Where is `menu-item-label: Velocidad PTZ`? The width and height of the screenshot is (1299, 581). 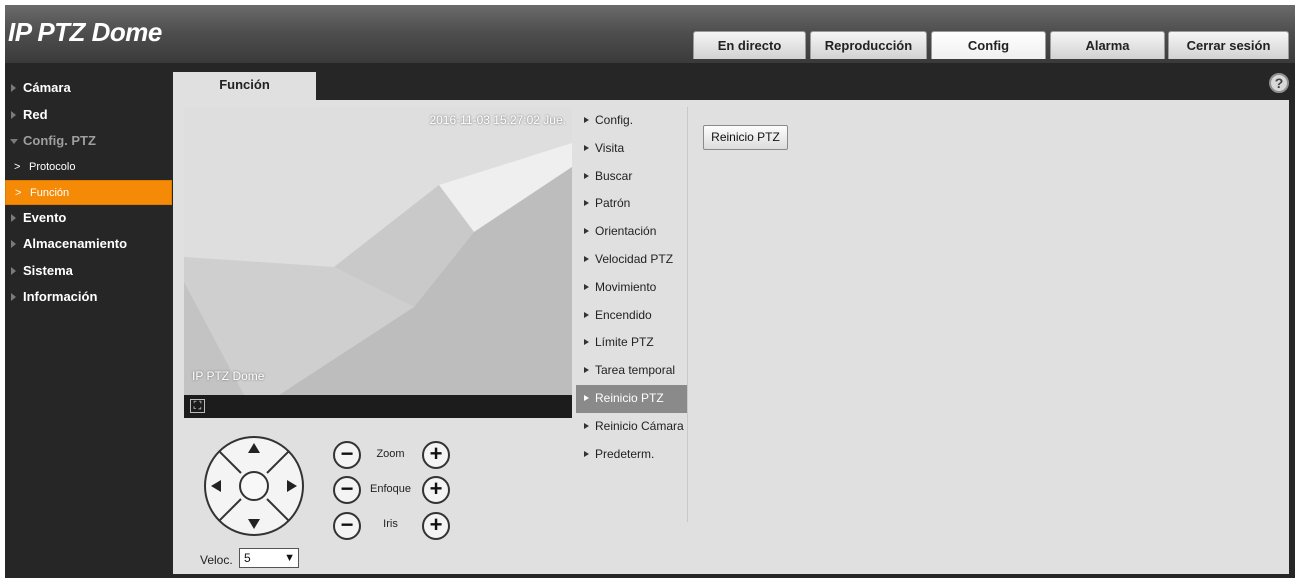
menu-item-label: Velocidad PTZ is located at coordinates (634, 258).